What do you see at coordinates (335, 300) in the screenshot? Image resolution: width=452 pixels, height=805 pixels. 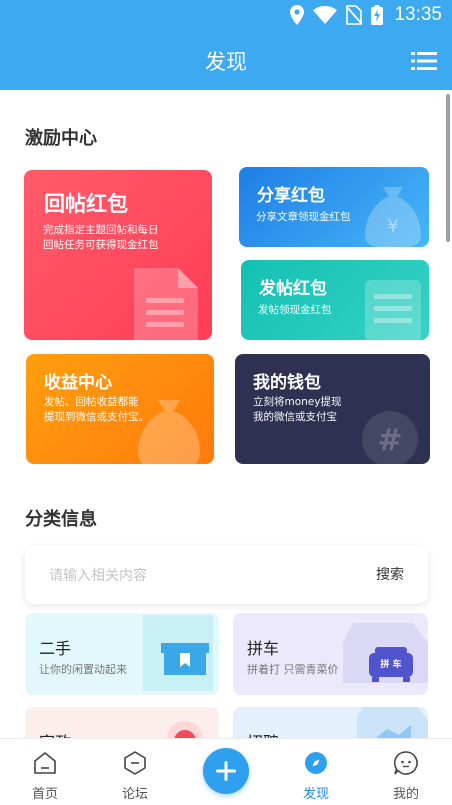 I see `post-red-packet-card: 发帖红包 发帖领现金红包` at bounding box center [335, 300].